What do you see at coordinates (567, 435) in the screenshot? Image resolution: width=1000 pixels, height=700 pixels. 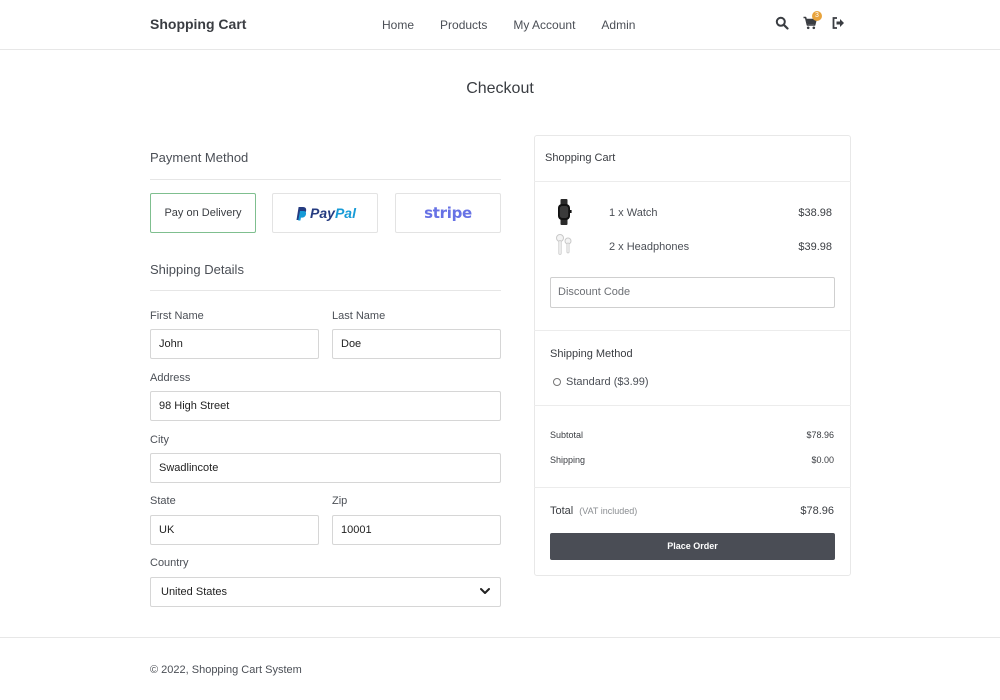 I see `subtotal-label: Subtotal` at bounding box center [567, 435].